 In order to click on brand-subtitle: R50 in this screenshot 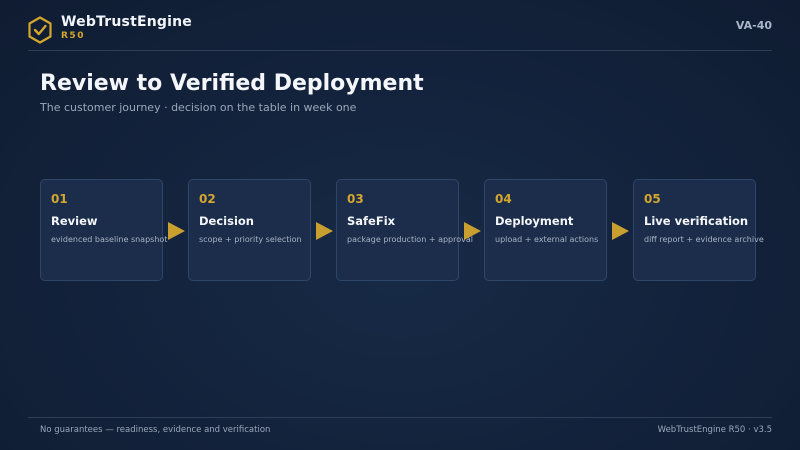, I will do `click(73, 36)`.